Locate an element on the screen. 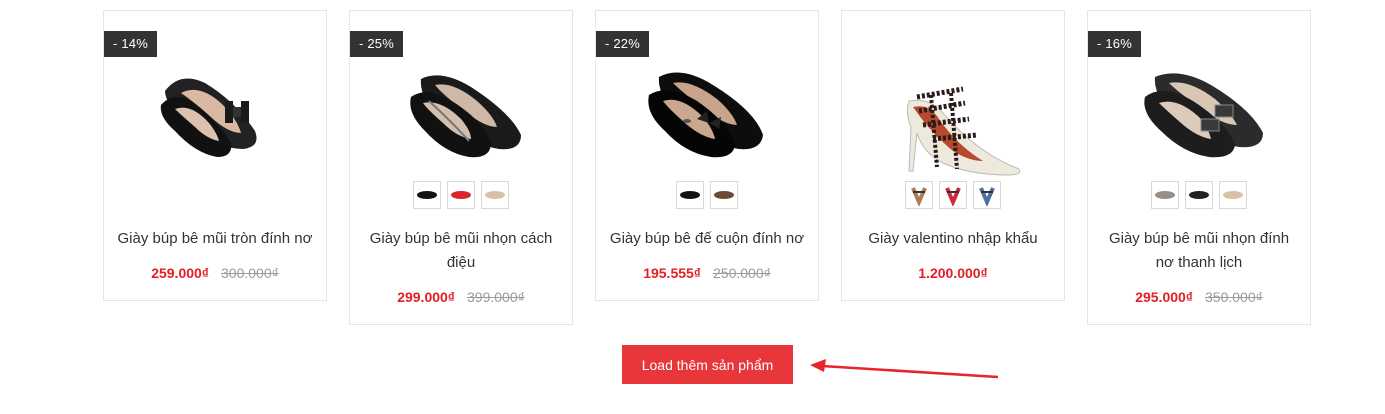  swatch-blue is located at coordinates (987, 195).